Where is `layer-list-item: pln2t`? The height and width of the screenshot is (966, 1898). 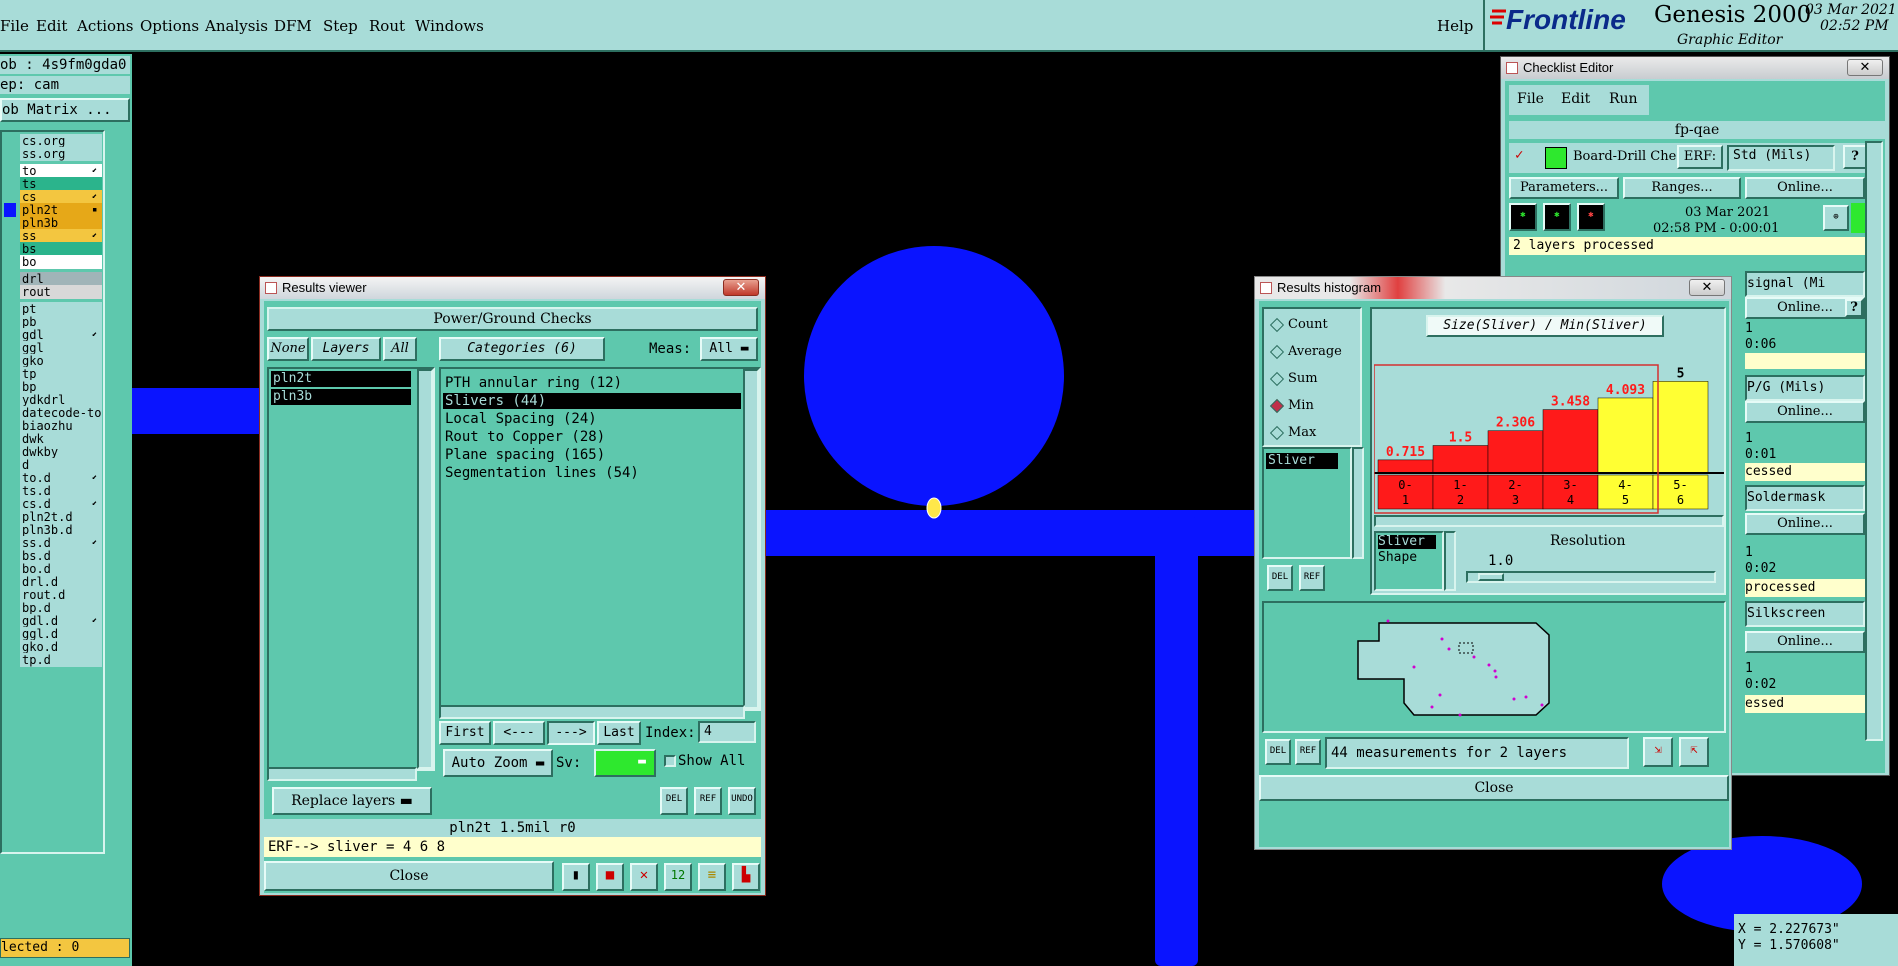
layer-list-item: pln2t is located at coordinates (341, 379).